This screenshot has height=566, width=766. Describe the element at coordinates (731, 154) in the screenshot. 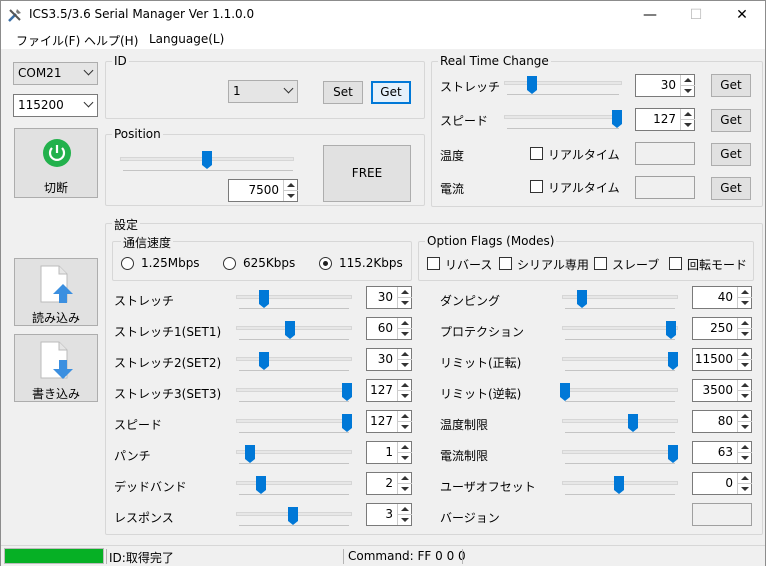

I see `rt-temp-get-button: Get` at that location.